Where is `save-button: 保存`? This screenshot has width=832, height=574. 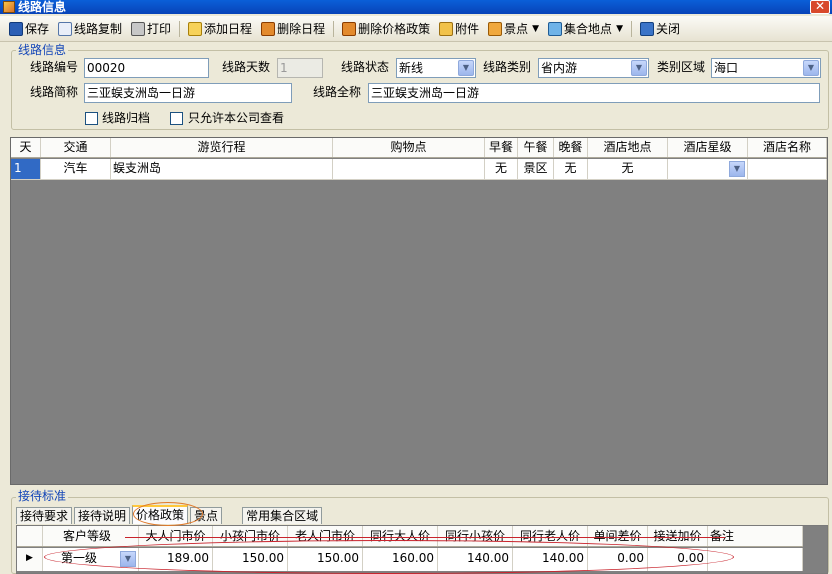 save-button: 保存 is located at coordinates (29, 29).